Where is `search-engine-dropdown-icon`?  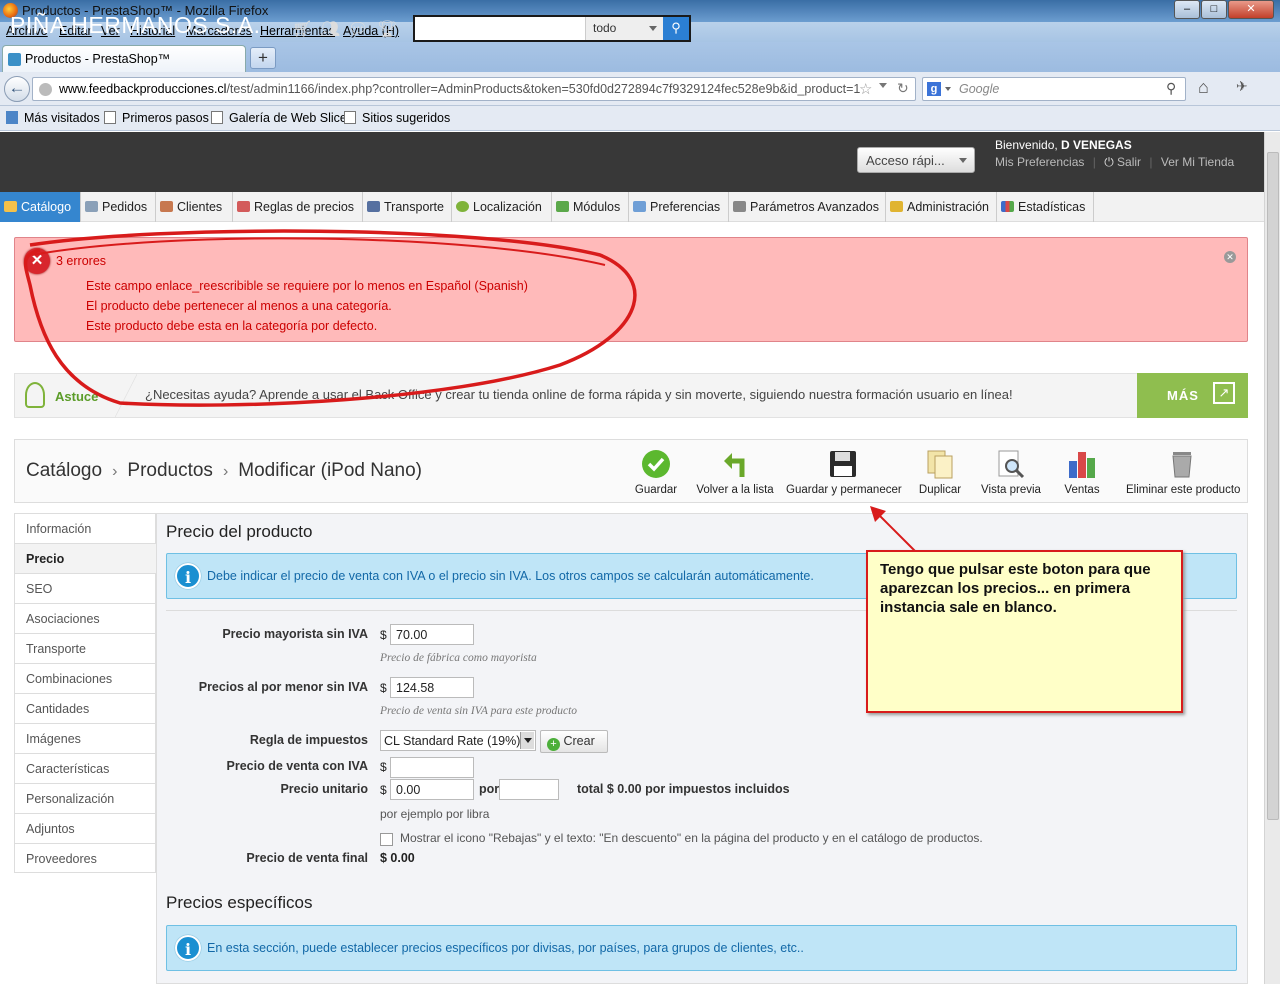 search-engine-dropdown-icon is located at coordinates (948, 90).